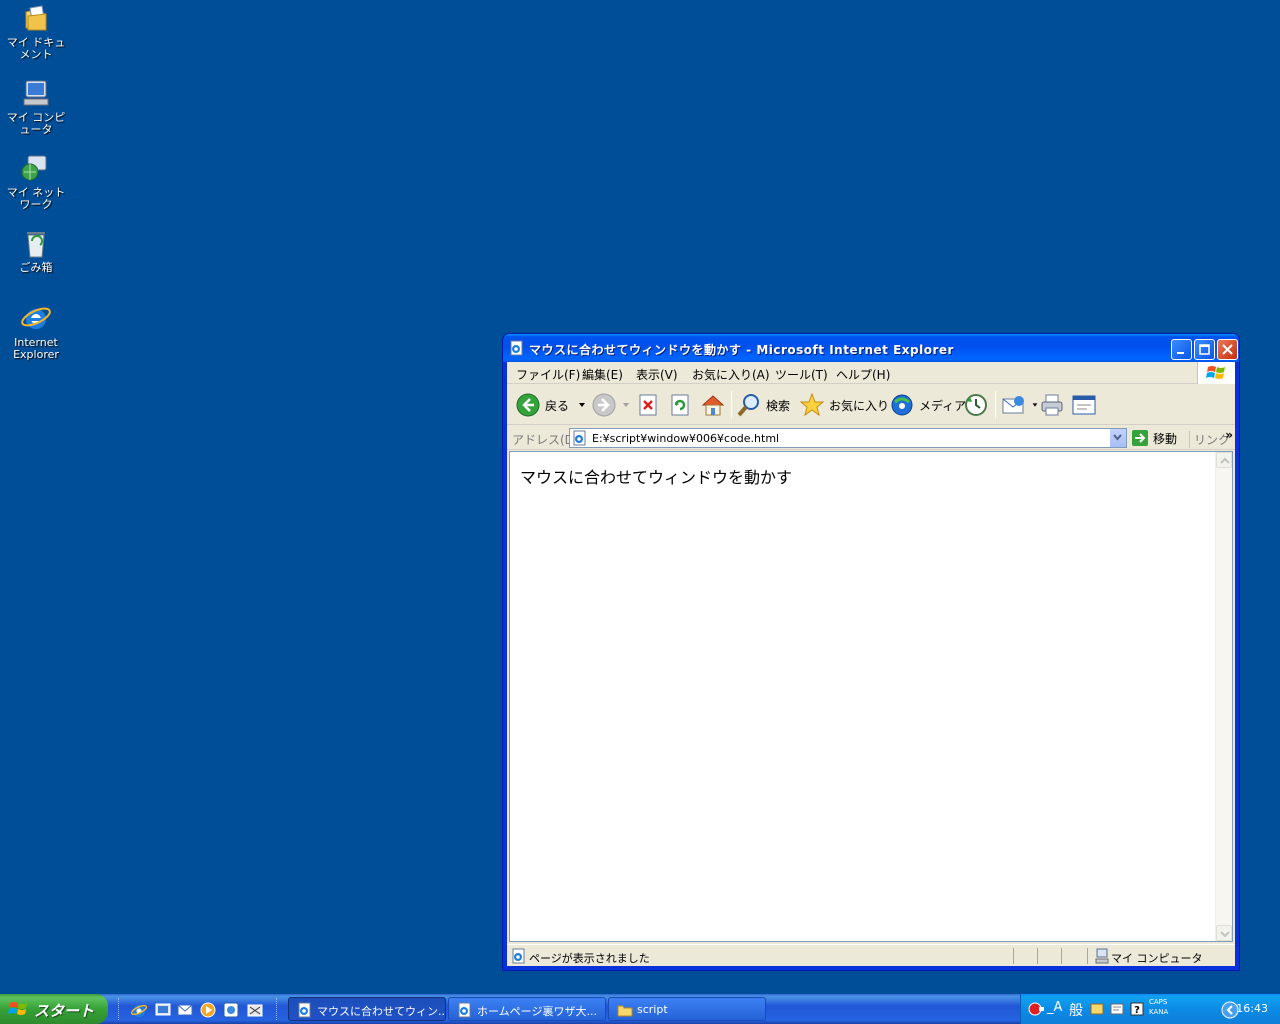 This screenshot has height=1024, width=1280. What do you see at coordinates (943, 405) in the screenshot?
I see `media-label: メディア` at bounding box center [943, 405].